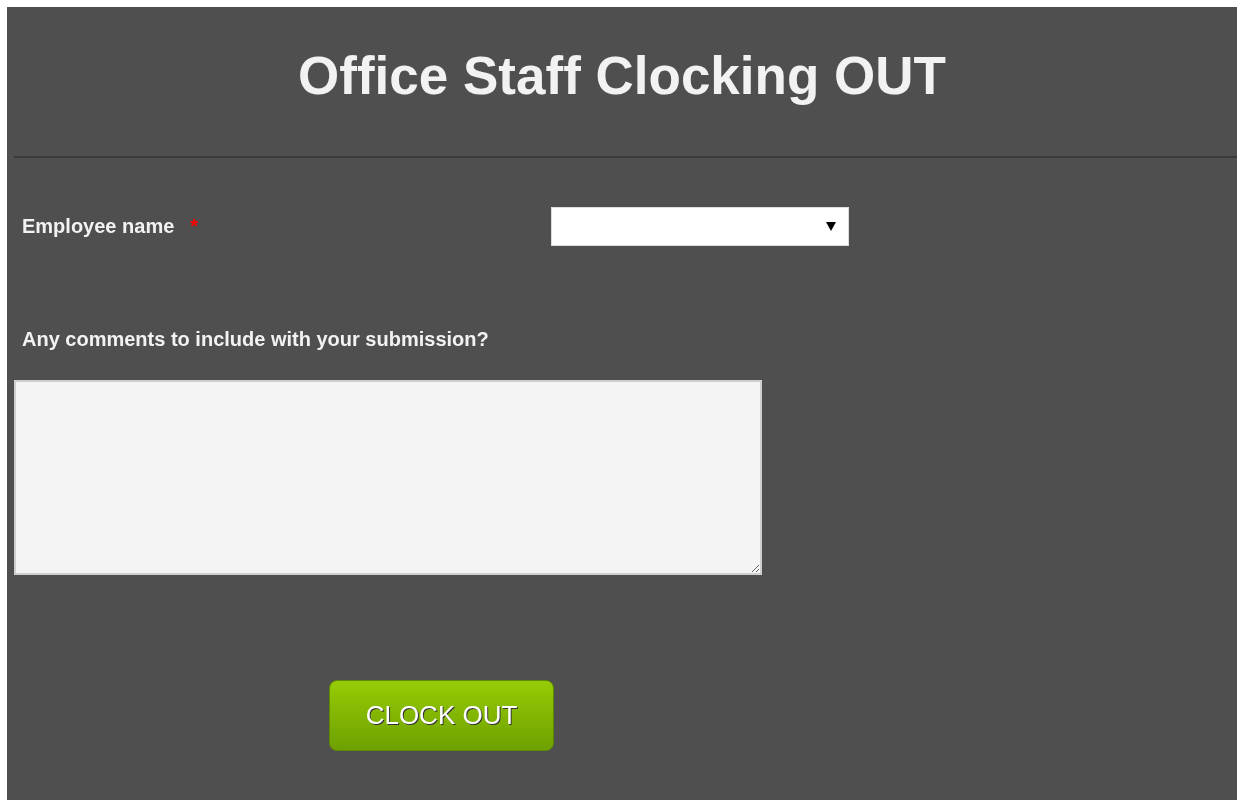  What do you see at coordinates (194, 226) in the screenshot?
I see `required-mark: *` at bounding box center [194, 226].